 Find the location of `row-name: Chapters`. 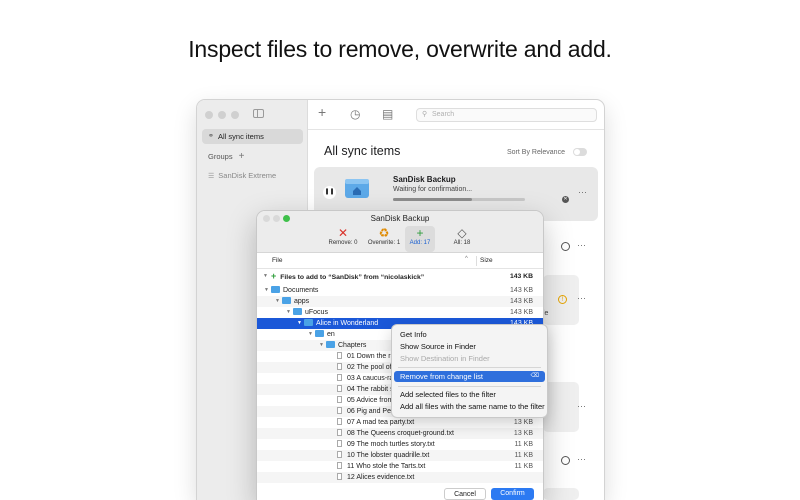

row-name: Chapters is located at coordinates (346, 345).